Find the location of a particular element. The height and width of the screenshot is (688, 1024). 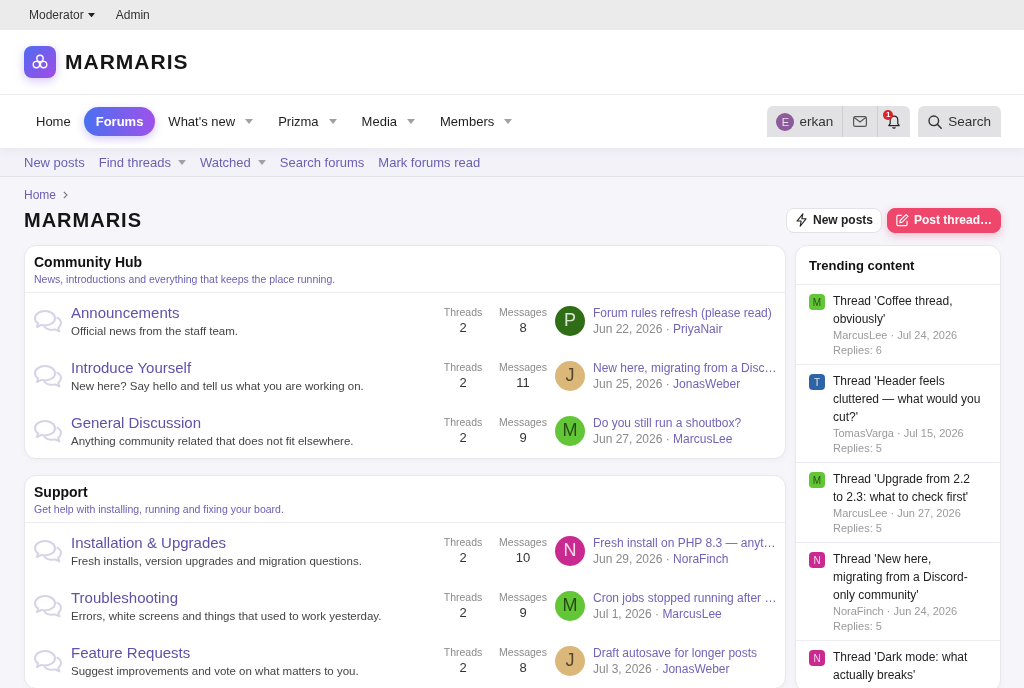

alerts-button: 1 is located at coordinates (894, 121).